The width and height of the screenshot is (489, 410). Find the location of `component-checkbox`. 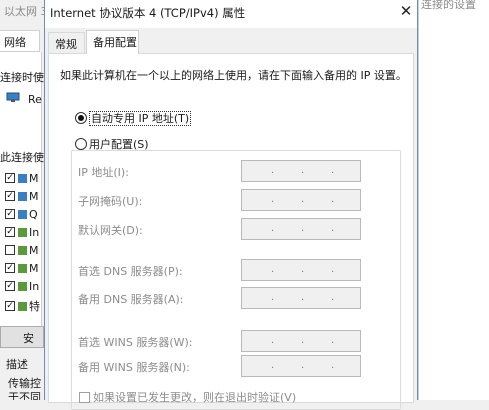

component-checkbox is located at coordinates (10, 250).